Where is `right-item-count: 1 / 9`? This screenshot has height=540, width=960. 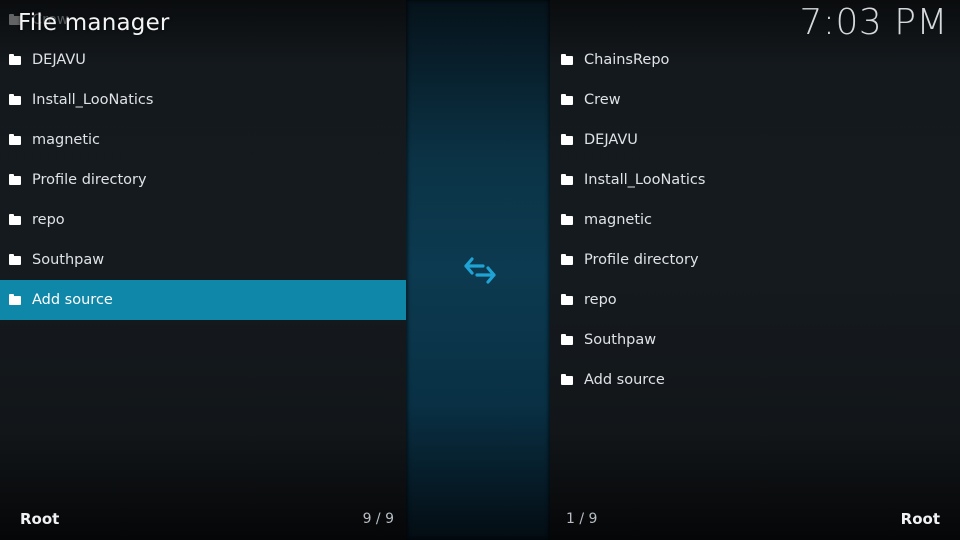 right-item-count: 1 / 9 is located at coordinates (582, 519).